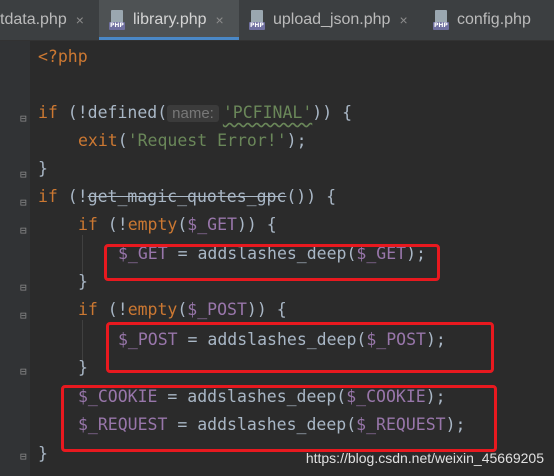  What do you see at coordinates (83, 281) in the screenshot?
I see `code-line-9: }` at bounding box center [83, 281].